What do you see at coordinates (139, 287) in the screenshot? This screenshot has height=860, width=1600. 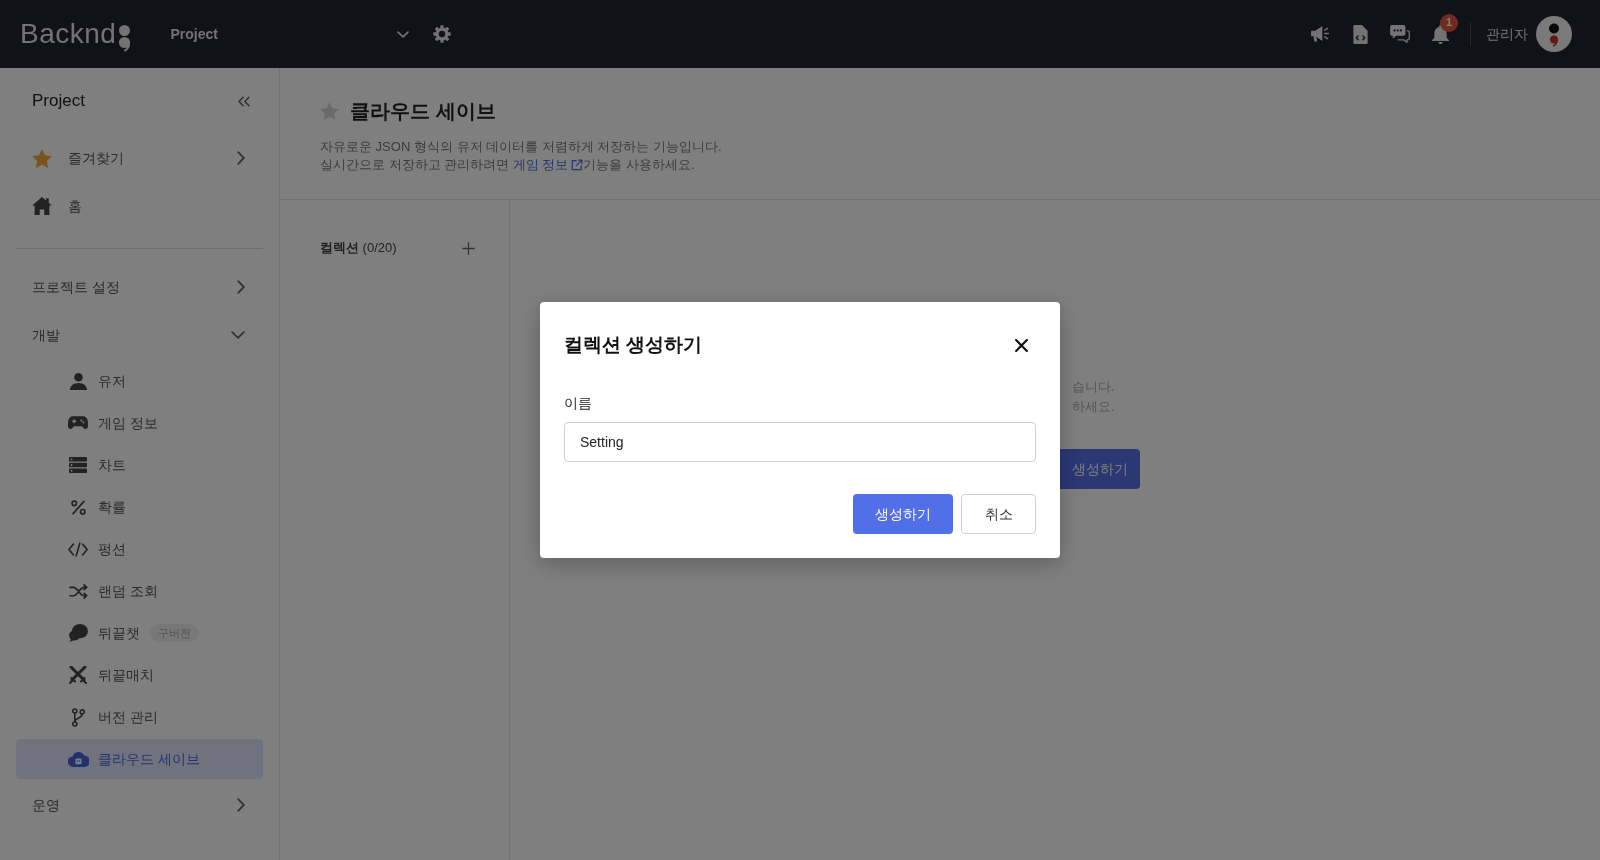 I see `sidebar-section: 프로젝트 설정` at bounding box center [139, 287].